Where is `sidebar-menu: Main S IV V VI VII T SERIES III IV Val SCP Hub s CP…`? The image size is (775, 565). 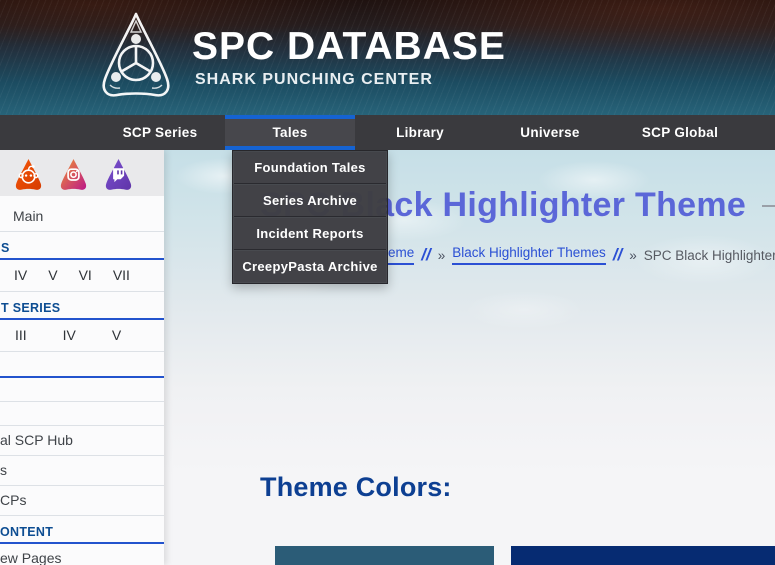 sidebar-menu: Main S IV V VI VII T SERIES III IV Val SCP Hub s CP… is located at coordinates (82, 380).